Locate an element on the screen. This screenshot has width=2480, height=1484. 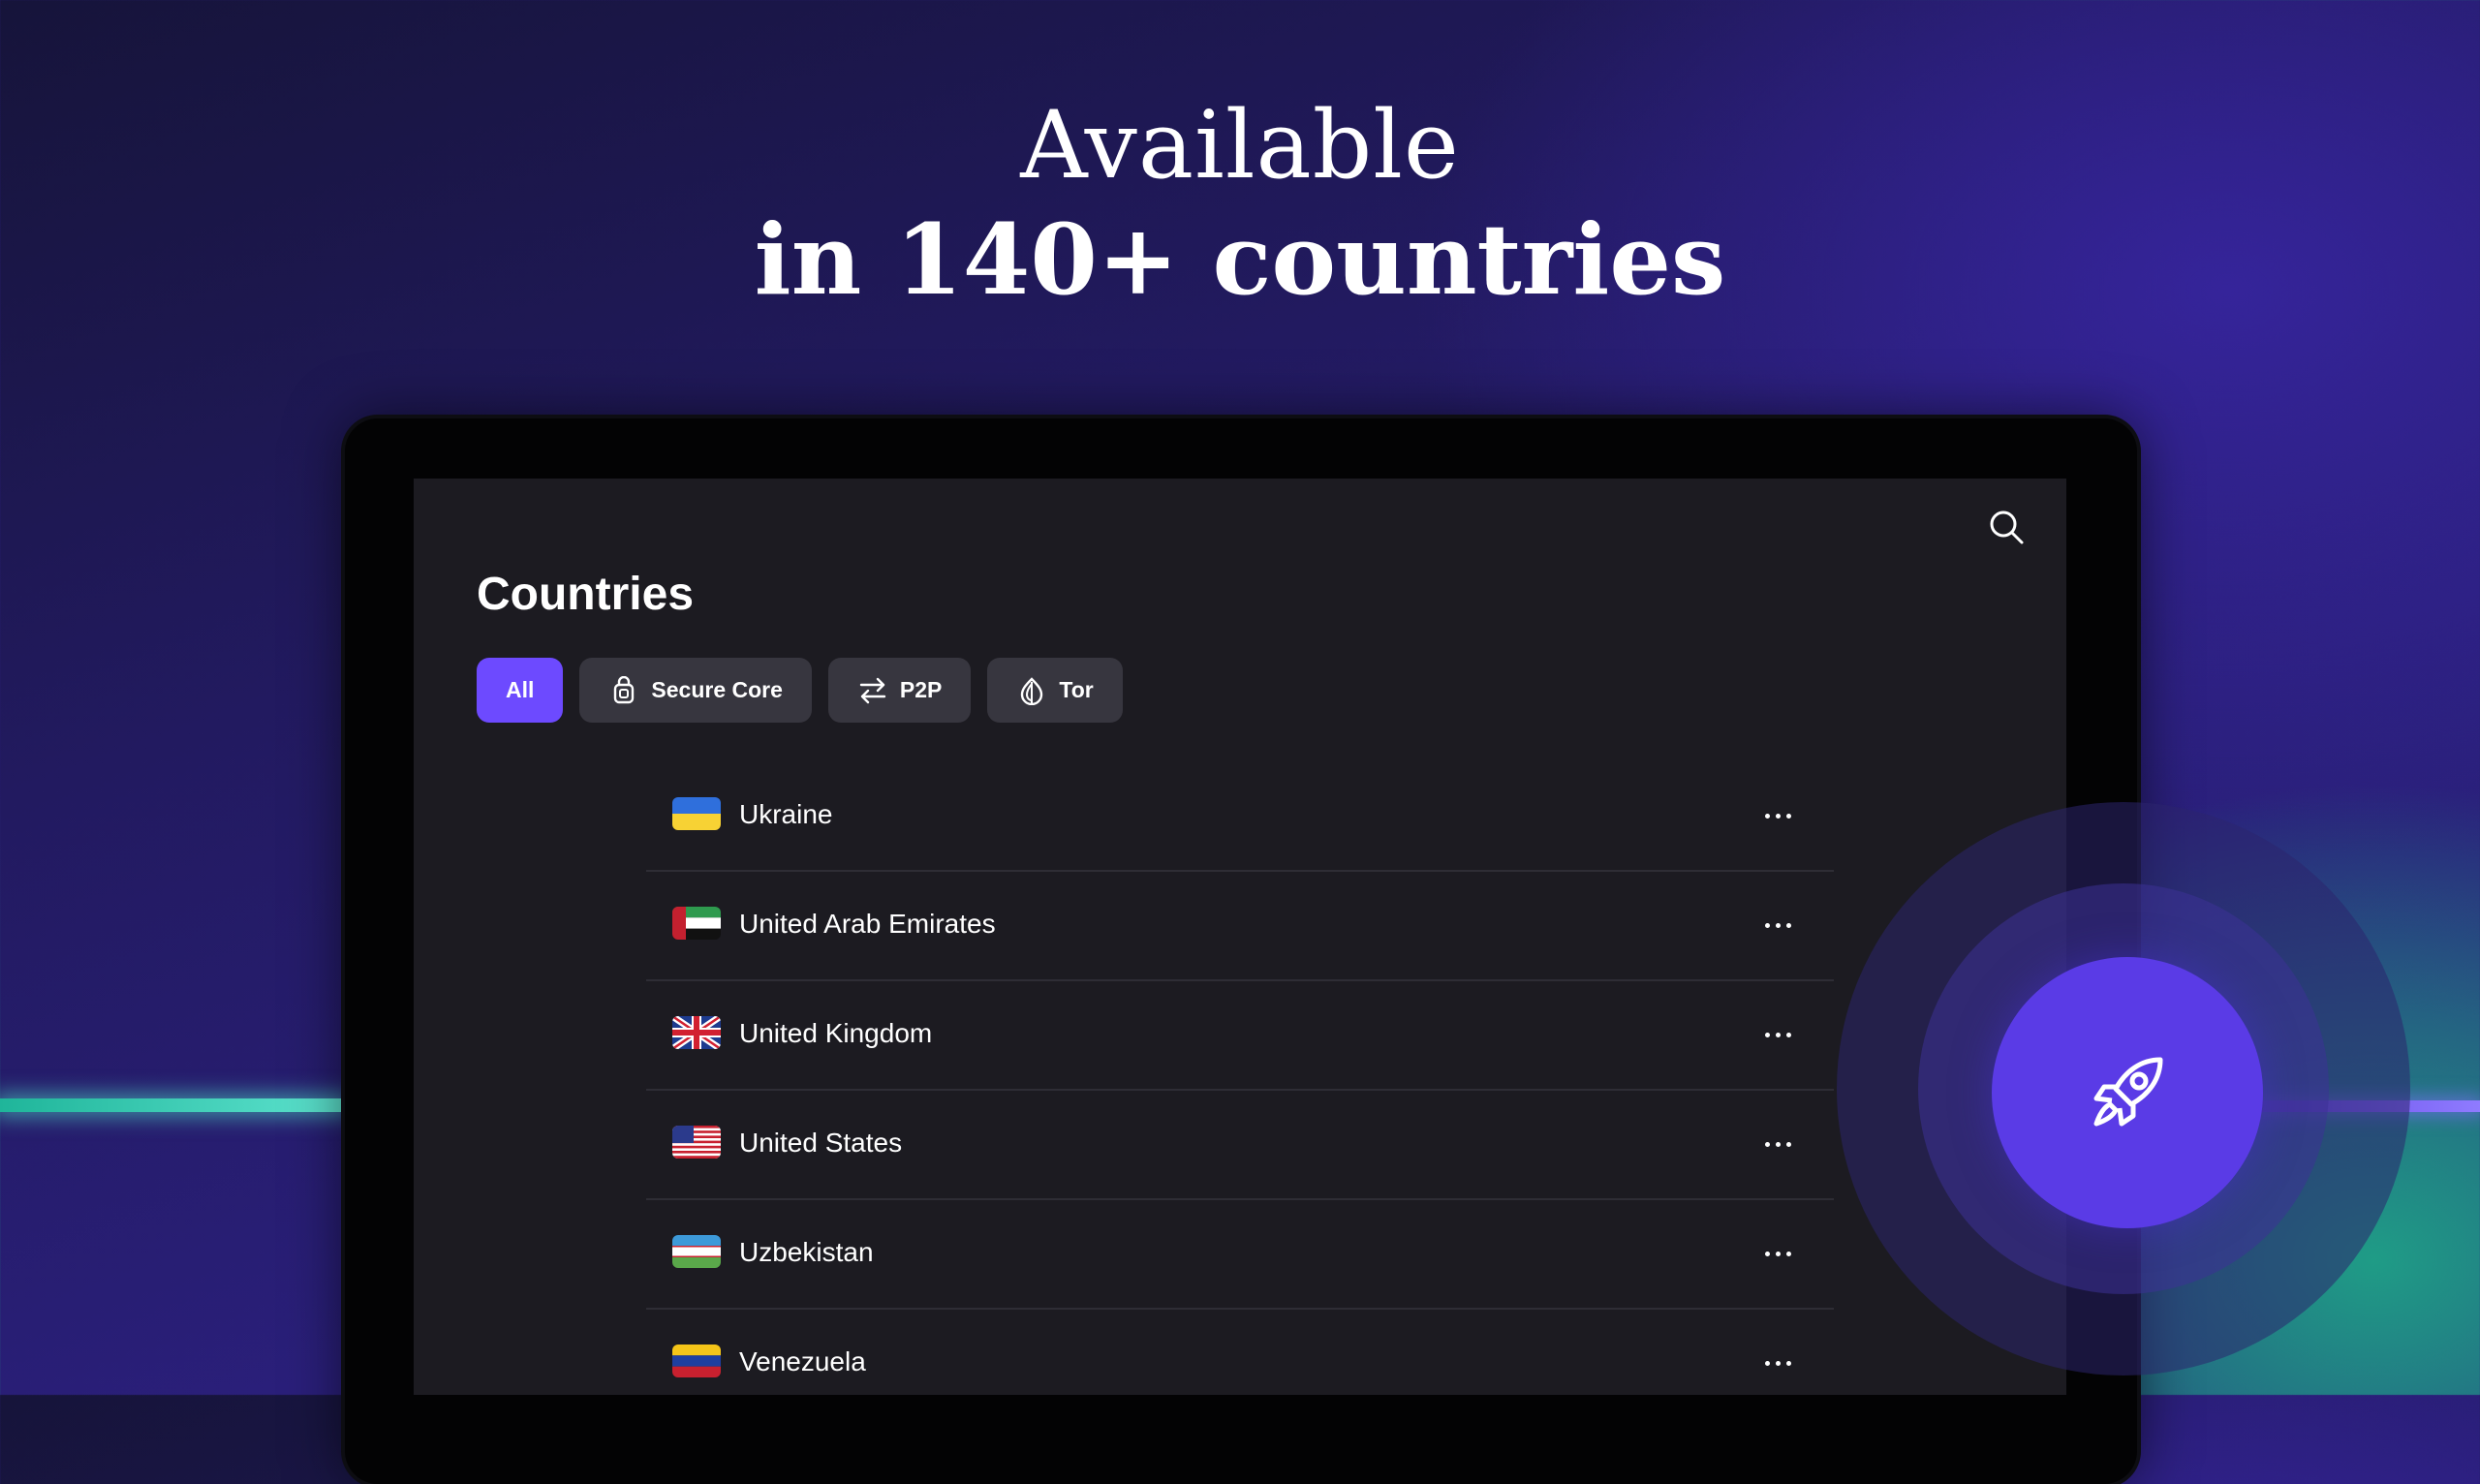
quick-connect-area is located at coordinates (2123, 1089).